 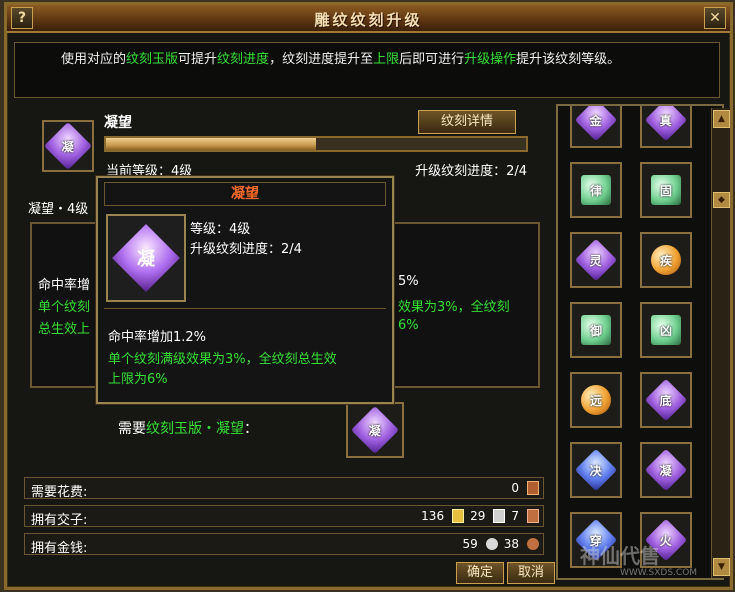 I want to click on effect-line-1: 命中率增, so click(x=64, y=285).